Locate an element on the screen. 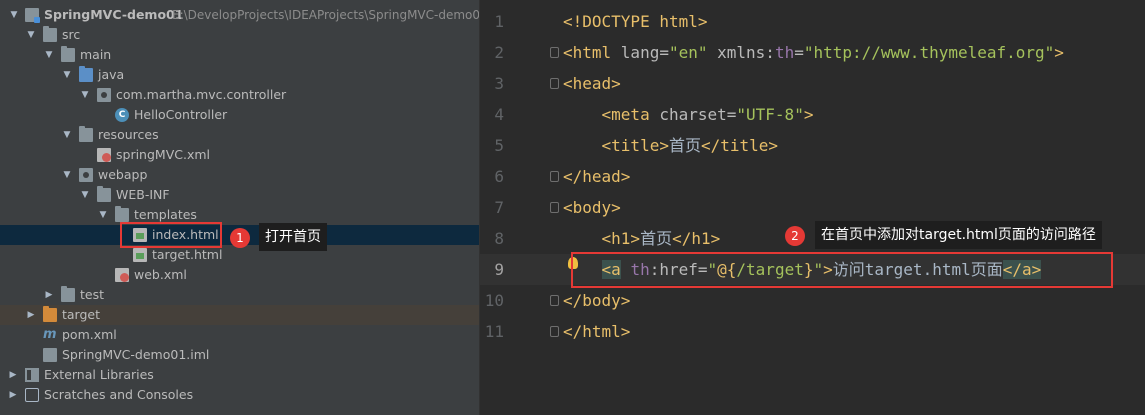 The height and width of the screenshot is (415, 1145). tree-label-package: com.martha.mvc.controller is located at coordinates (201, 94).